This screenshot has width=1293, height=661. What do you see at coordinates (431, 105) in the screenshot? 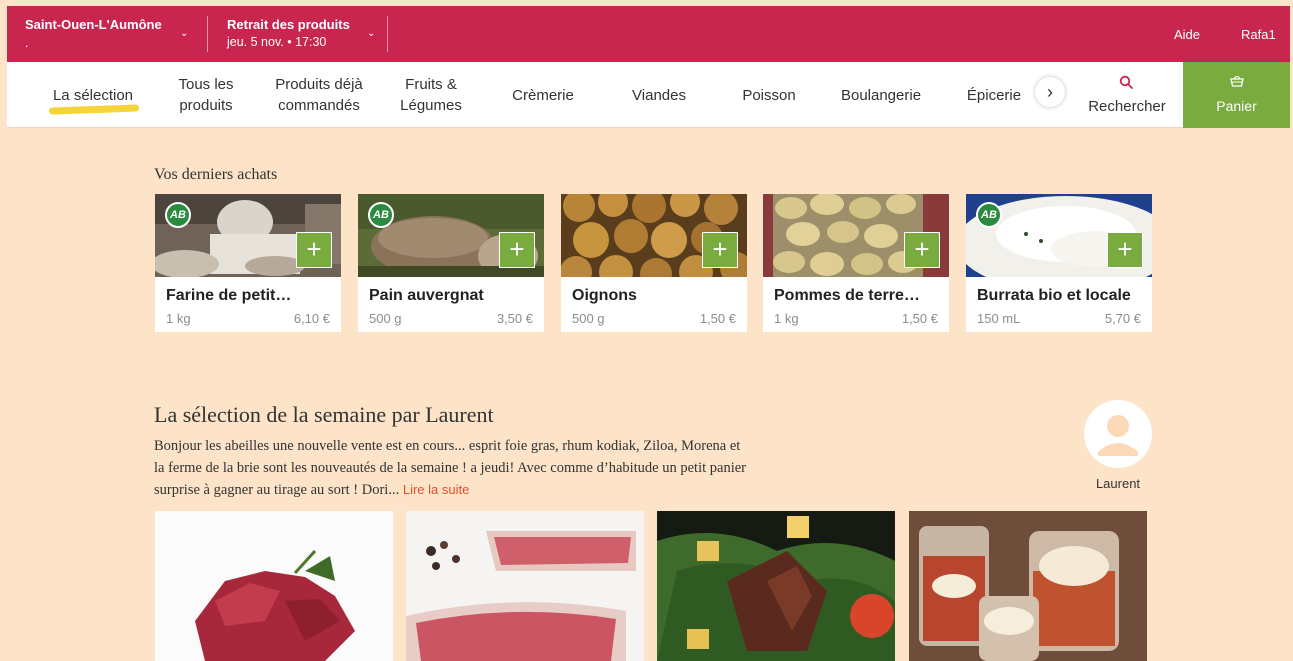
I see `nav-label: Légumes` at bounding box center [431, 105].